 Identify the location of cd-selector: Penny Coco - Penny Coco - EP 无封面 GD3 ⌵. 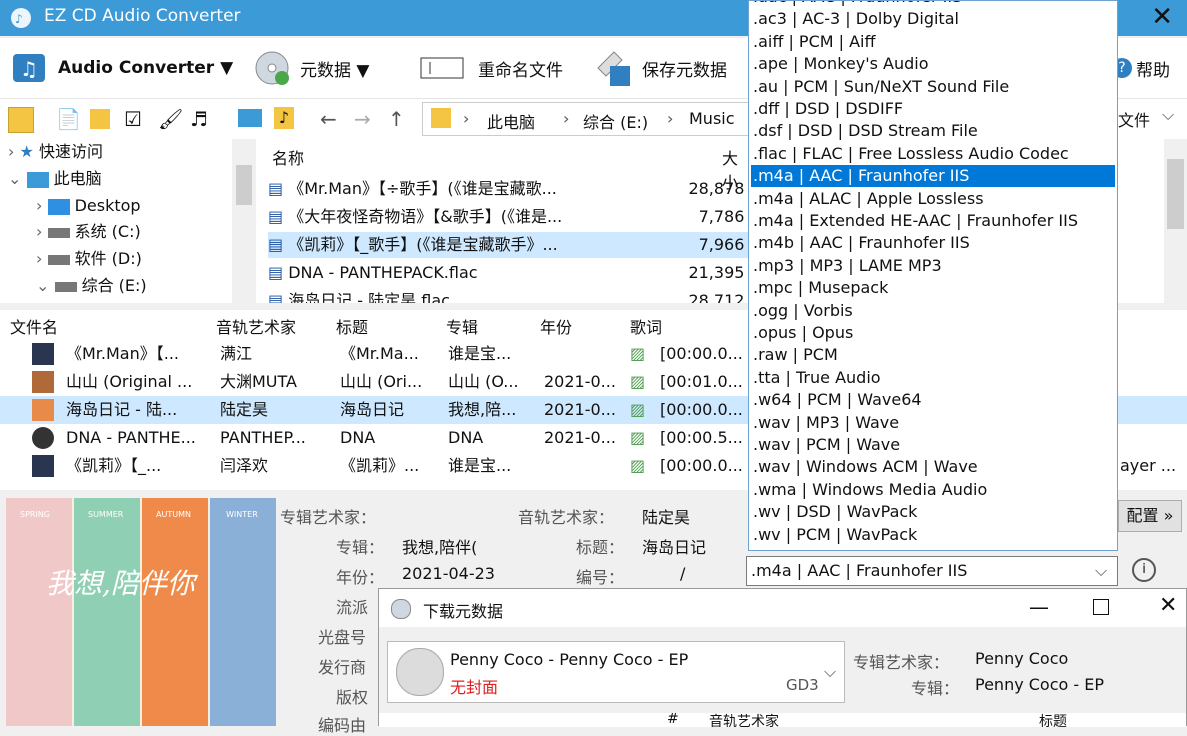
(616, 672).